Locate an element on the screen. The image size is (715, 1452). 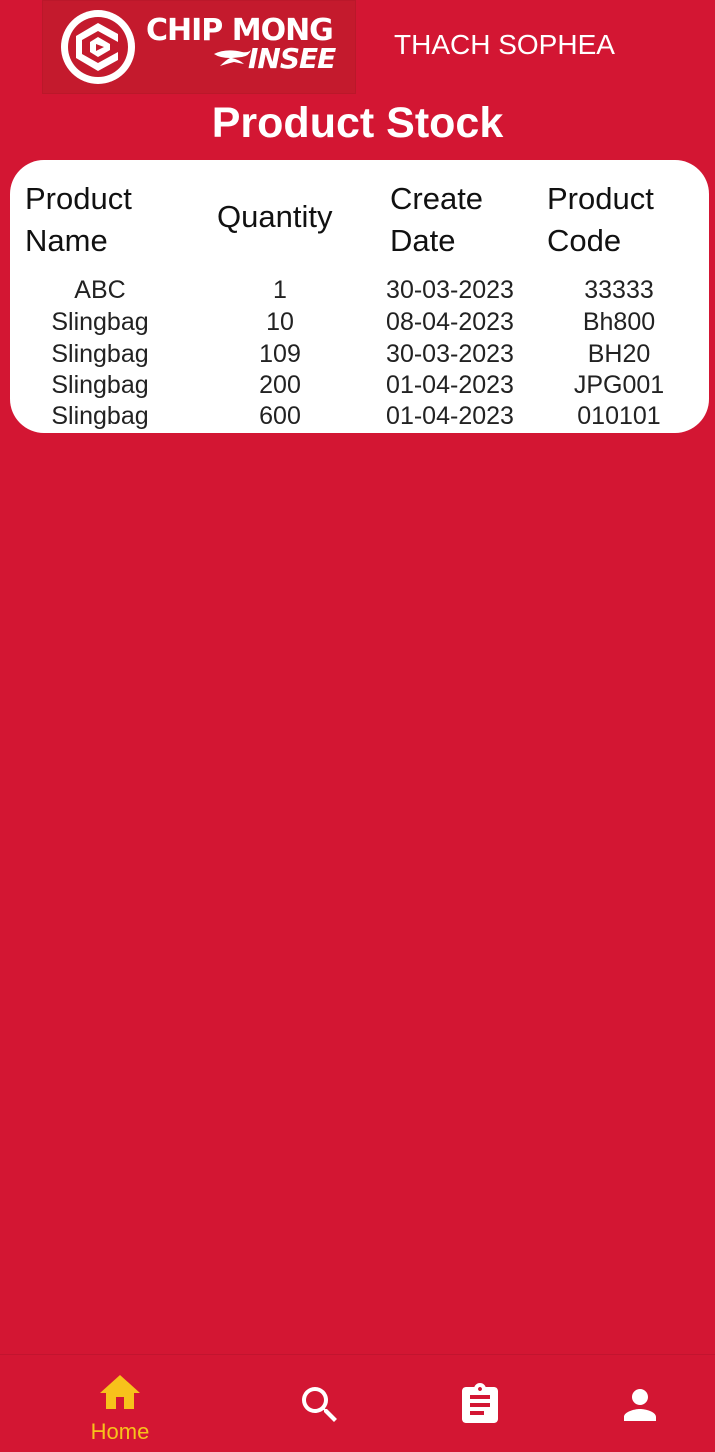
cell-product-code: Bh800 is located at coordinates (619, 322).